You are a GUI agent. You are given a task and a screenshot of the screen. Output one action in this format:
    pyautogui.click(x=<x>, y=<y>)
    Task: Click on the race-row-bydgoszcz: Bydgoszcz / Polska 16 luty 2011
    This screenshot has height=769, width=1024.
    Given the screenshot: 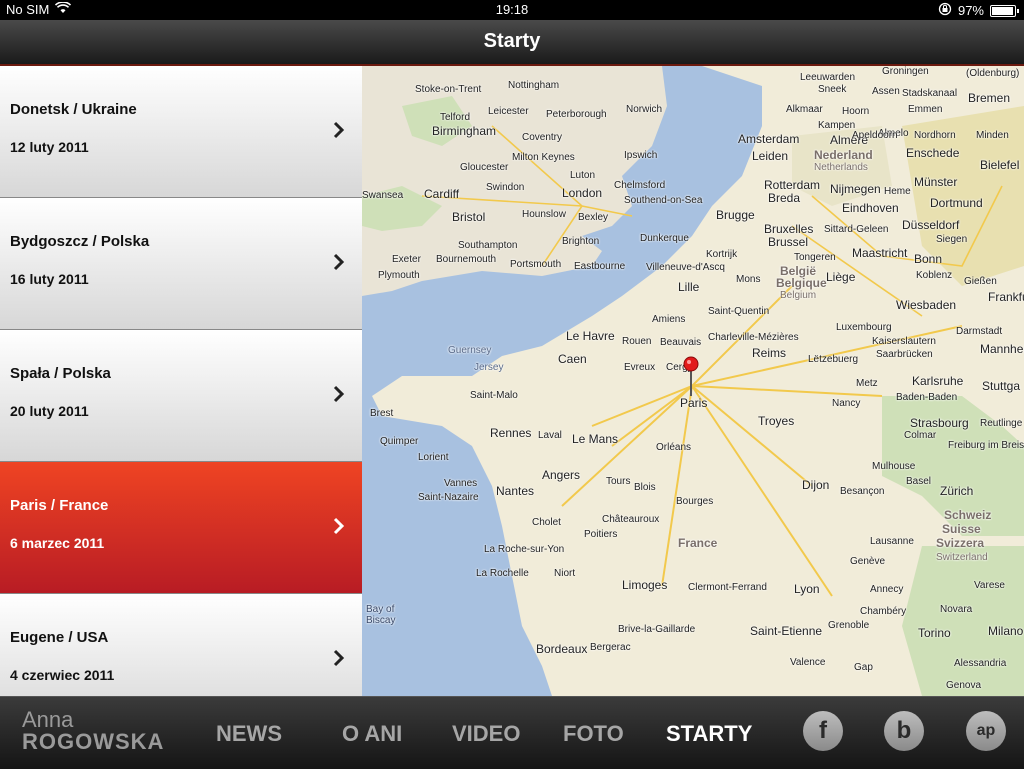 What is the action you would take?
    pyautogui.click(x=181, y=264)
    